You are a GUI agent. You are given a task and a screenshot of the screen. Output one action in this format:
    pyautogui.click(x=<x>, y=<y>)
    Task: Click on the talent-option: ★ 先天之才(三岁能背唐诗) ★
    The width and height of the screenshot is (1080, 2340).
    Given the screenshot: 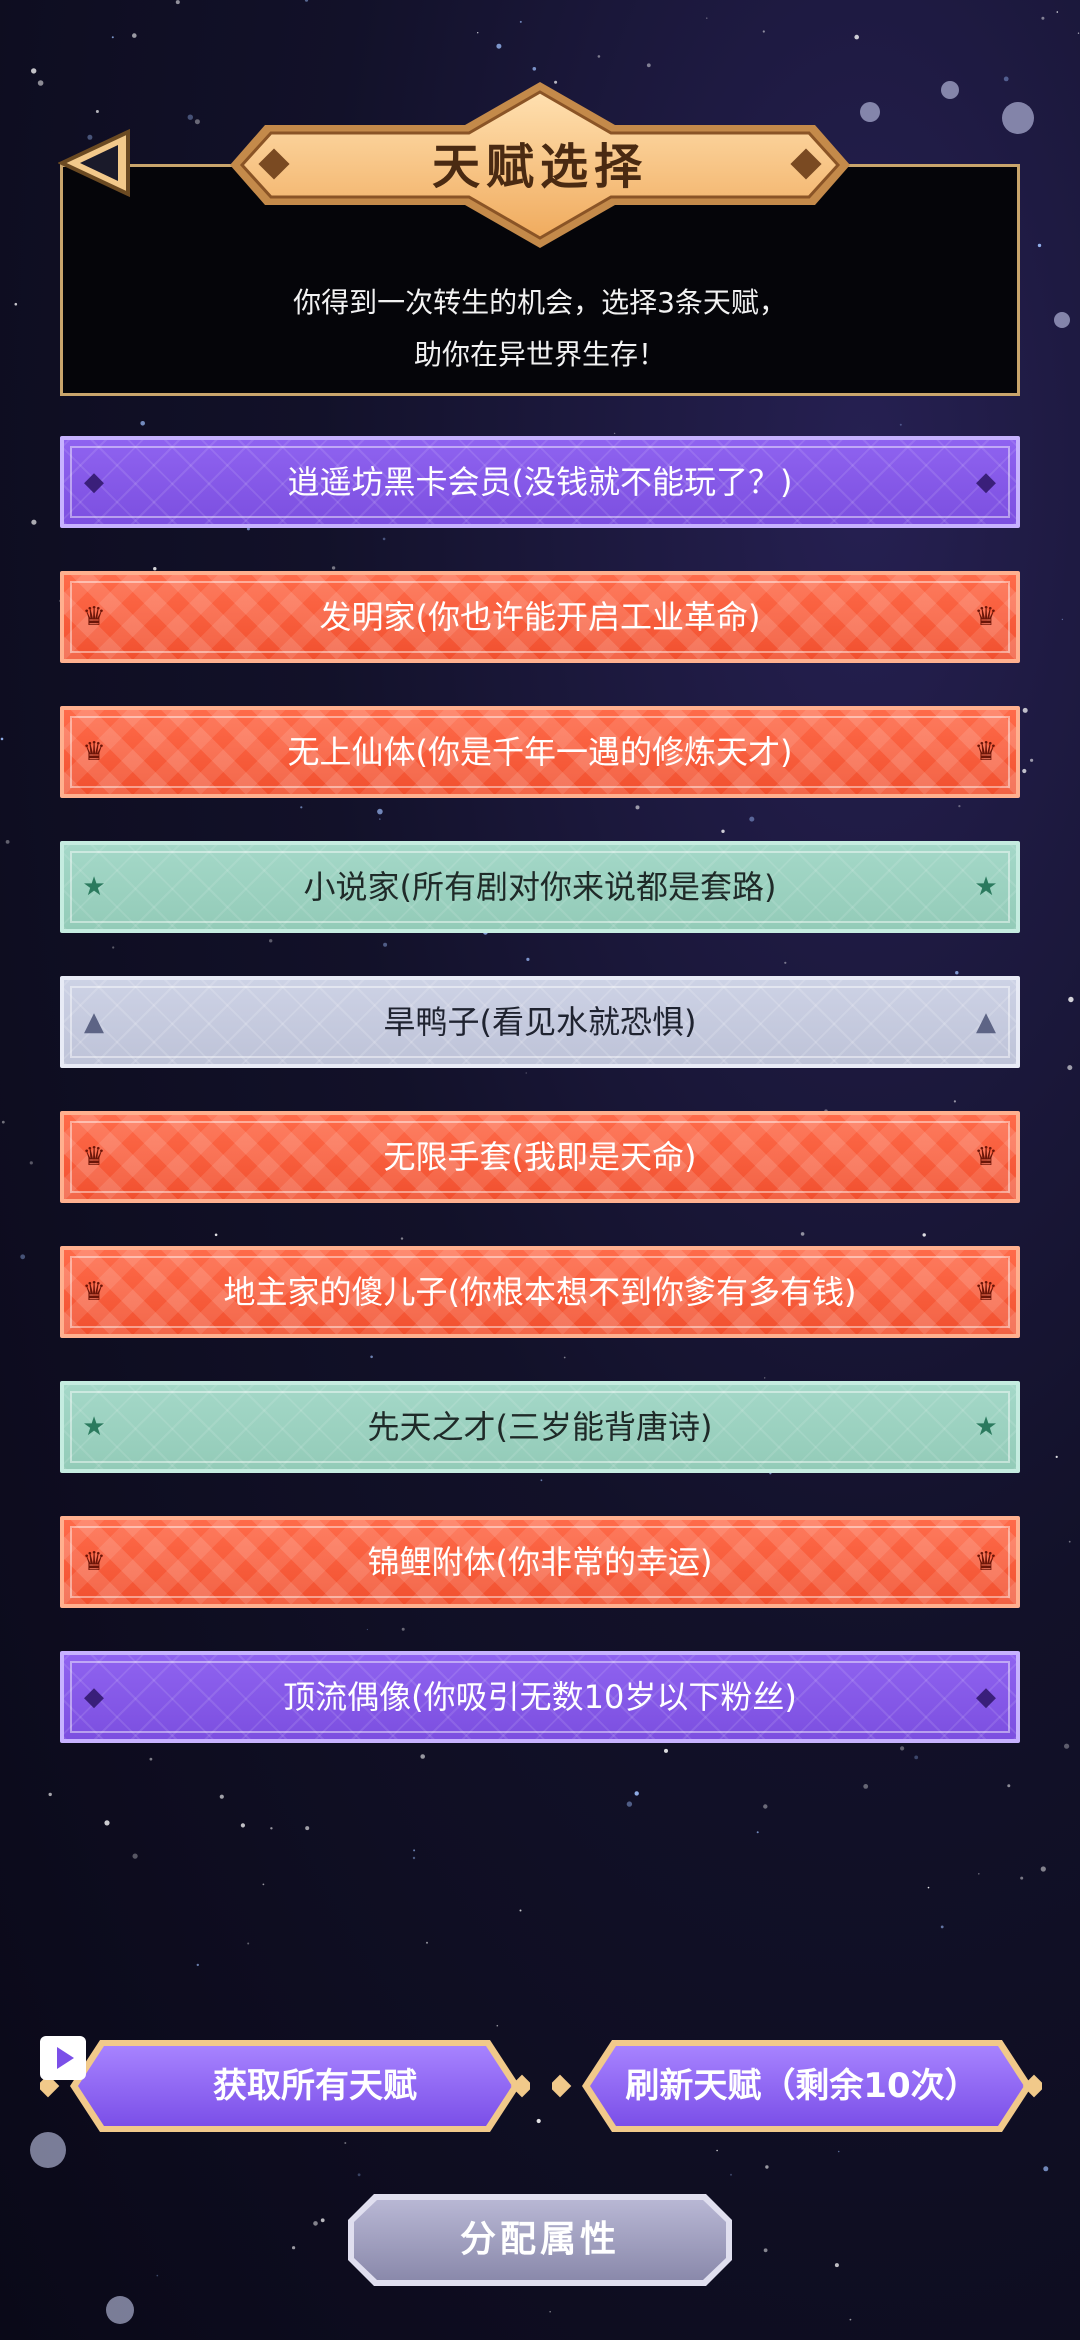 What is the action you would take?
    pyautogui.click(x=540, y=1427)
    